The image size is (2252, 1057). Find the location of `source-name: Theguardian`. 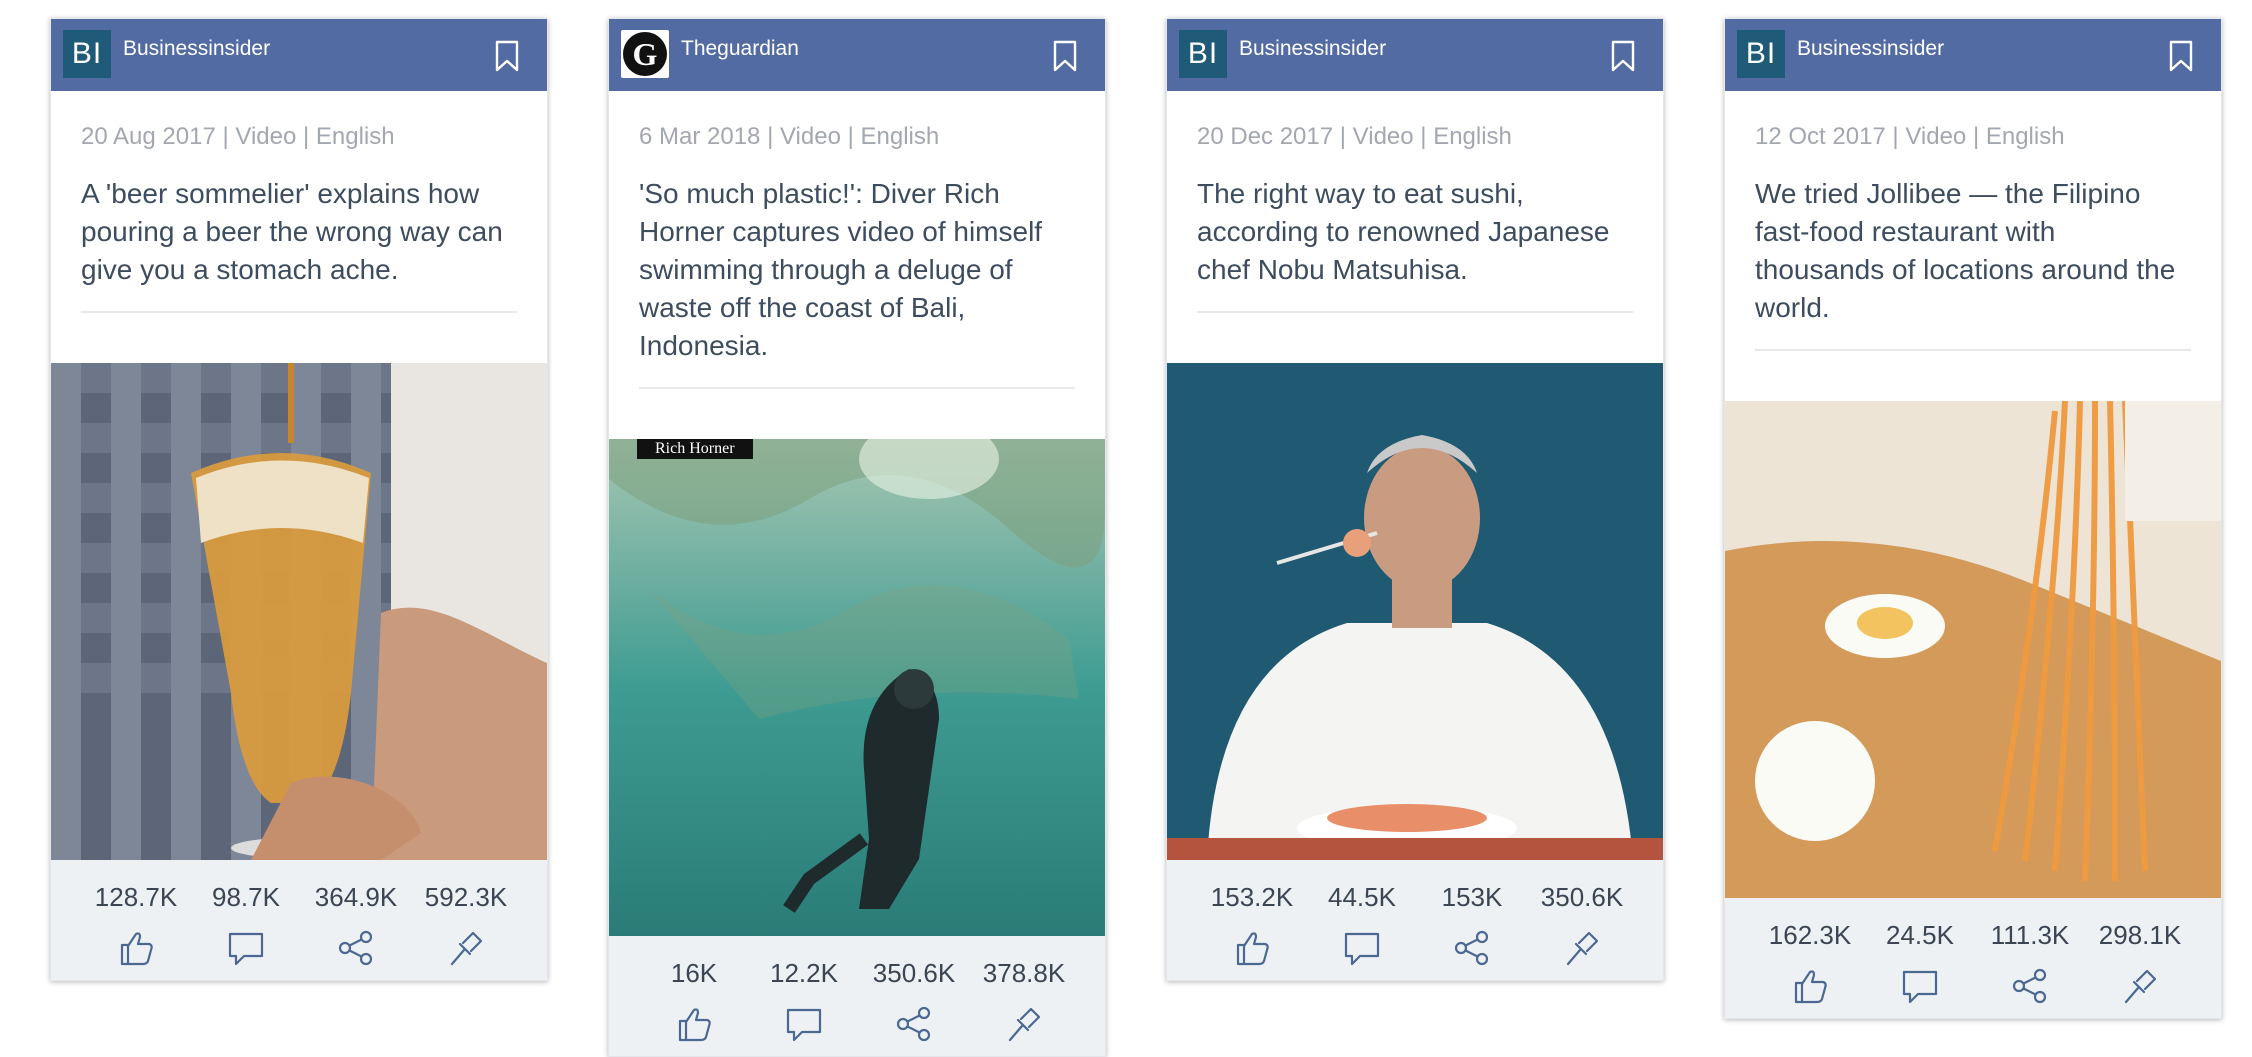

source-name: Theguardian is located at coordinates (740, 49).